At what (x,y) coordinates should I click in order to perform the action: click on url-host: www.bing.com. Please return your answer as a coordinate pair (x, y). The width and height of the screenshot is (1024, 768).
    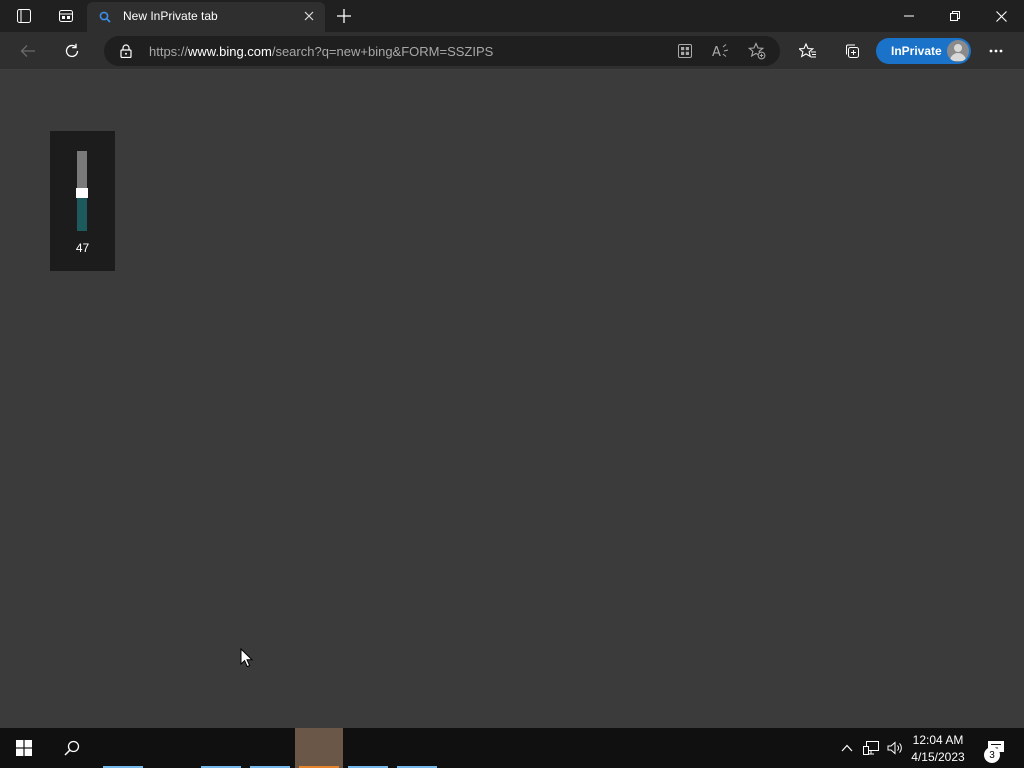
    Looking at the image, I should click on (230, 51).